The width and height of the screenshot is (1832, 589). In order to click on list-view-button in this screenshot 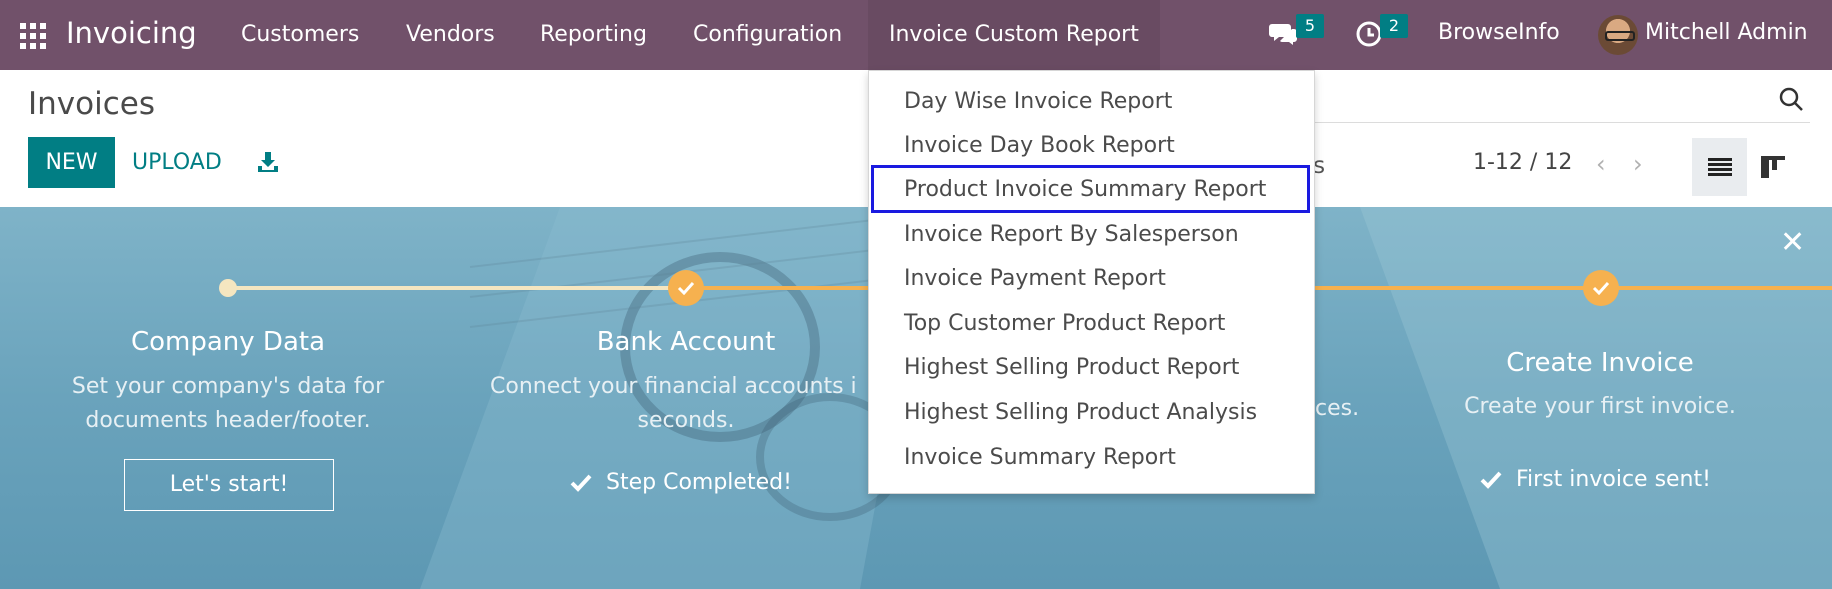, I will do `click(1719, 167)`.